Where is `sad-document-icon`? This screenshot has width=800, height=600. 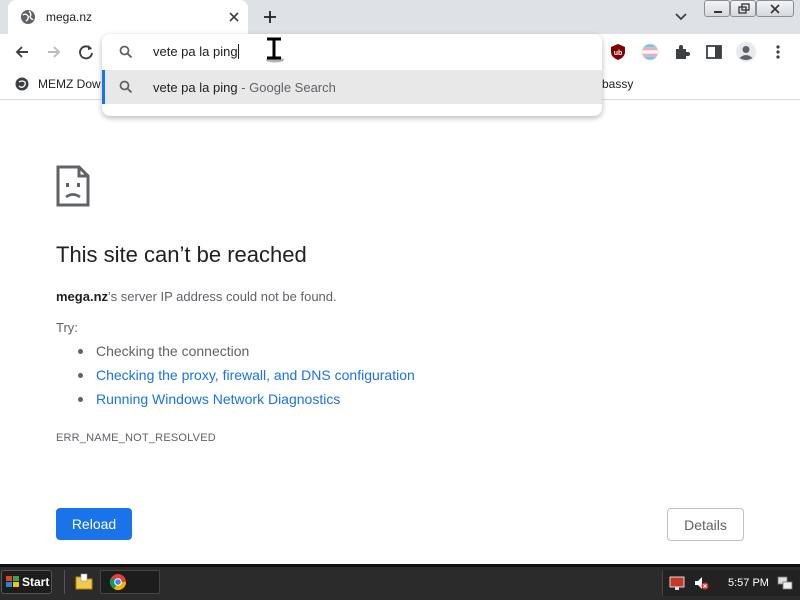
sad-document-icon is located at coordinates (73, 186).